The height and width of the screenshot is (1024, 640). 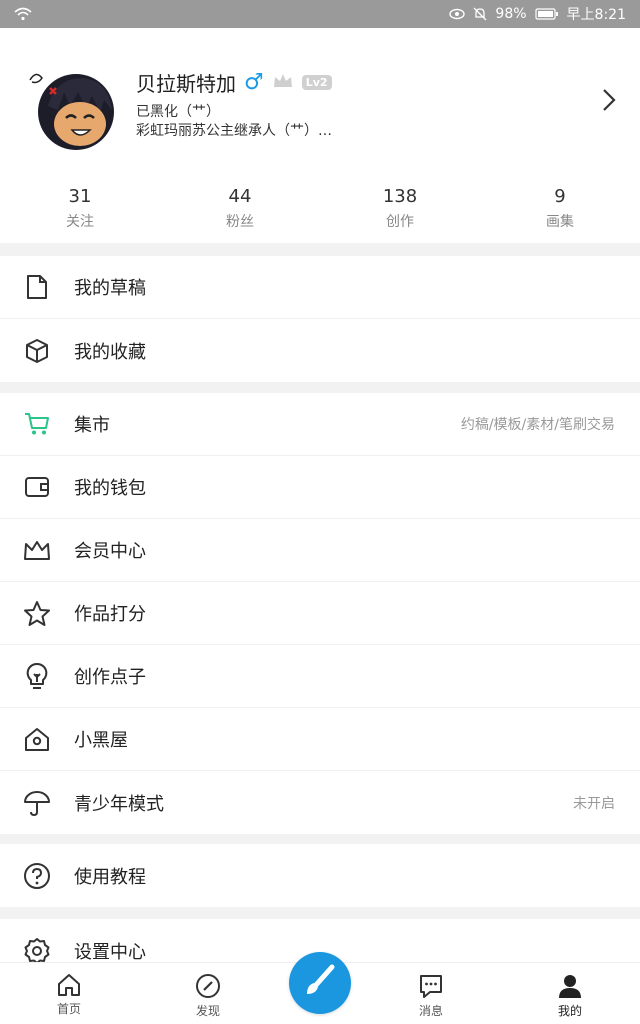 What do you see at coordinates (110, 677) in the screenshot?
I see `menu-label: 创作点子` at bounding box center [110, 677].